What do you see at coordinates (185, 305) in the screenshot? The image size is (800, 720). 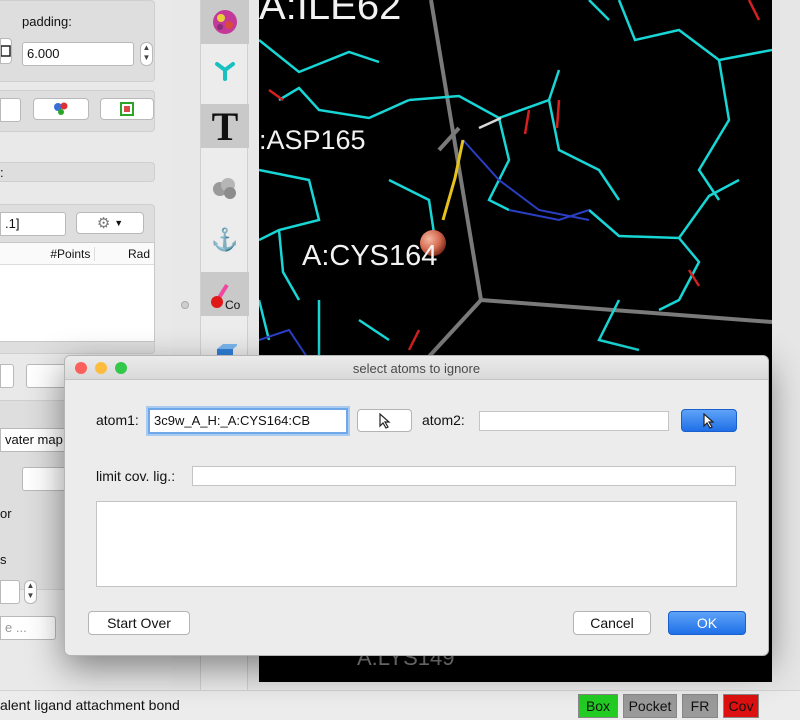 I see `splitter-handle` at bounding box center [185, 305].